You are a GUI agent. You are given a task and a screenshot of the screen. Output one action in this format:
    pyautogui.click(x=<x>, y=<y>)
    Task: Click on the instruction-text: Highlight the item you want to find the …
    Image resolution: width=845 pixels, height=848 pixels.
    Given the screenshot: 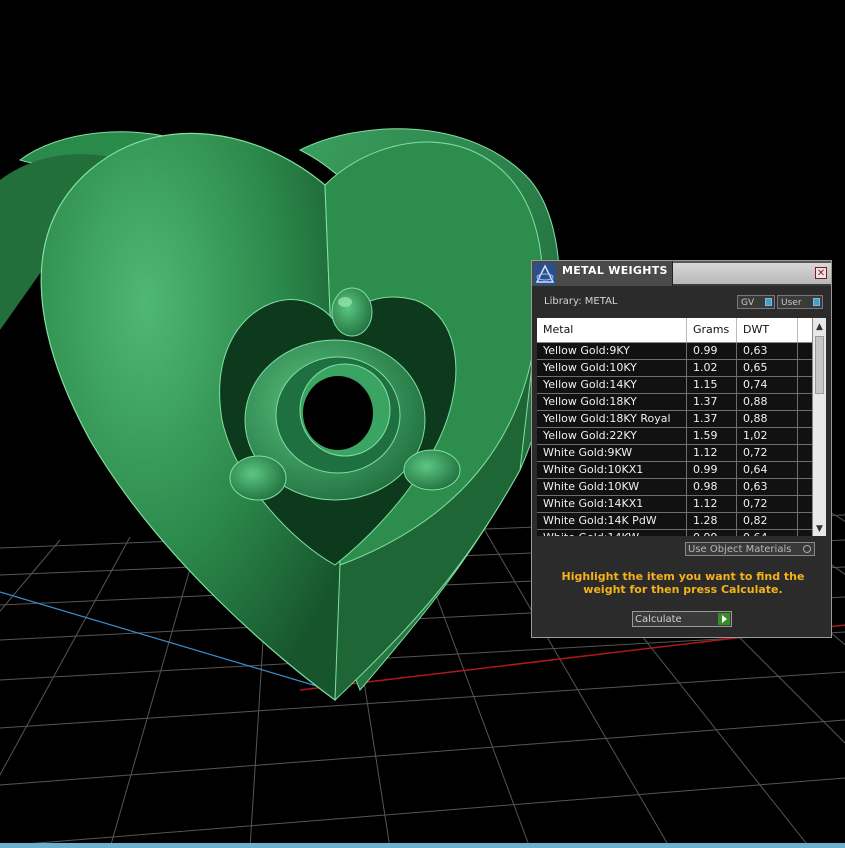 What is the action you would take?
    pyautogui.click(x=683, y=583)
    